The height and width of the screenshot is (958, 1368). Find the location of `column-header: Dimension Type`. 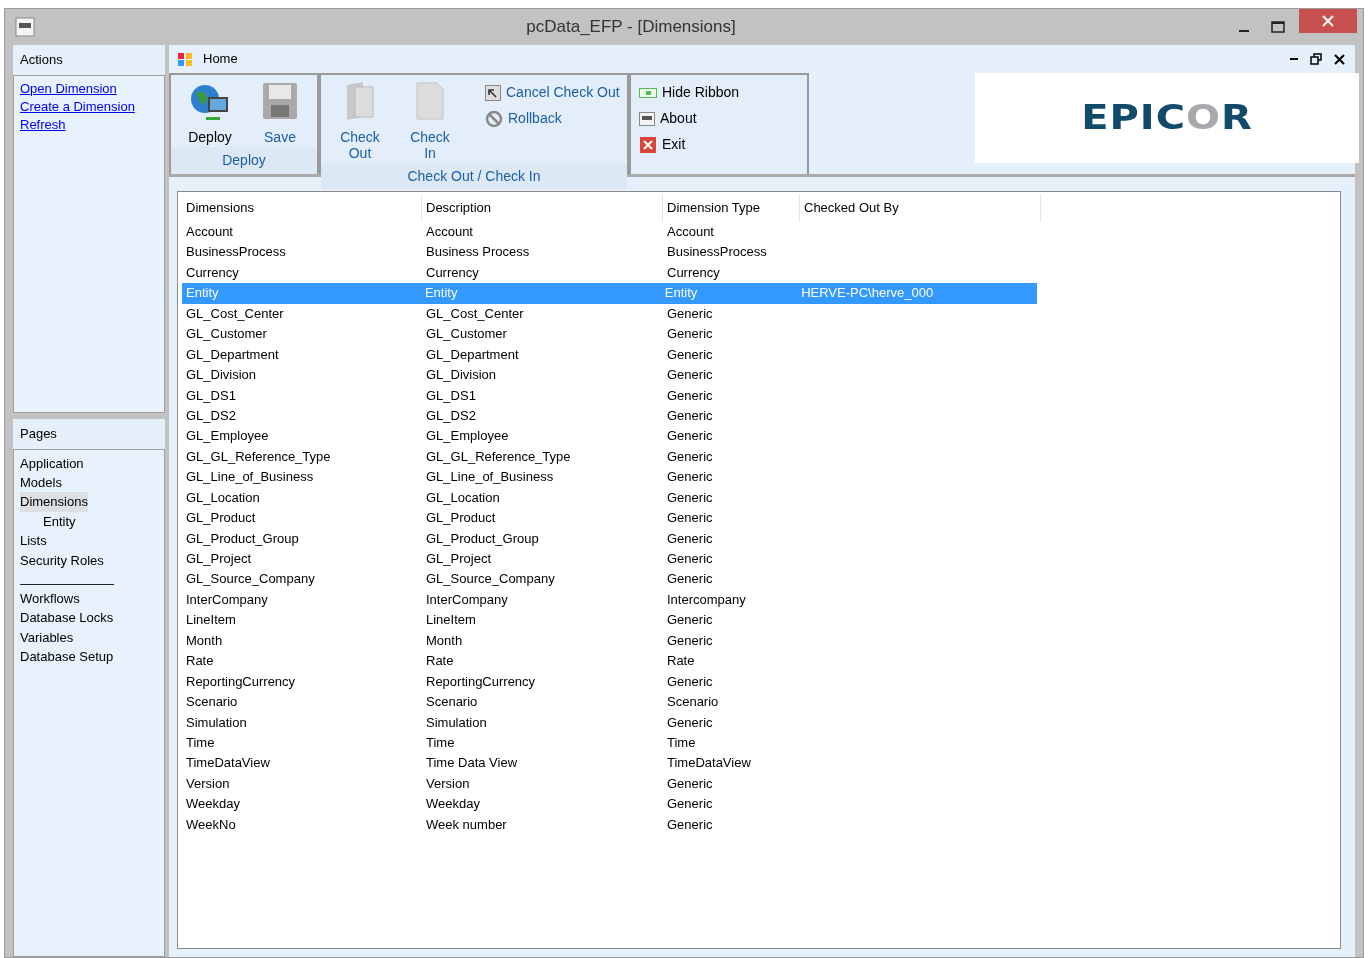

column-header: Dimension Type is located at coordinates (731, 208).